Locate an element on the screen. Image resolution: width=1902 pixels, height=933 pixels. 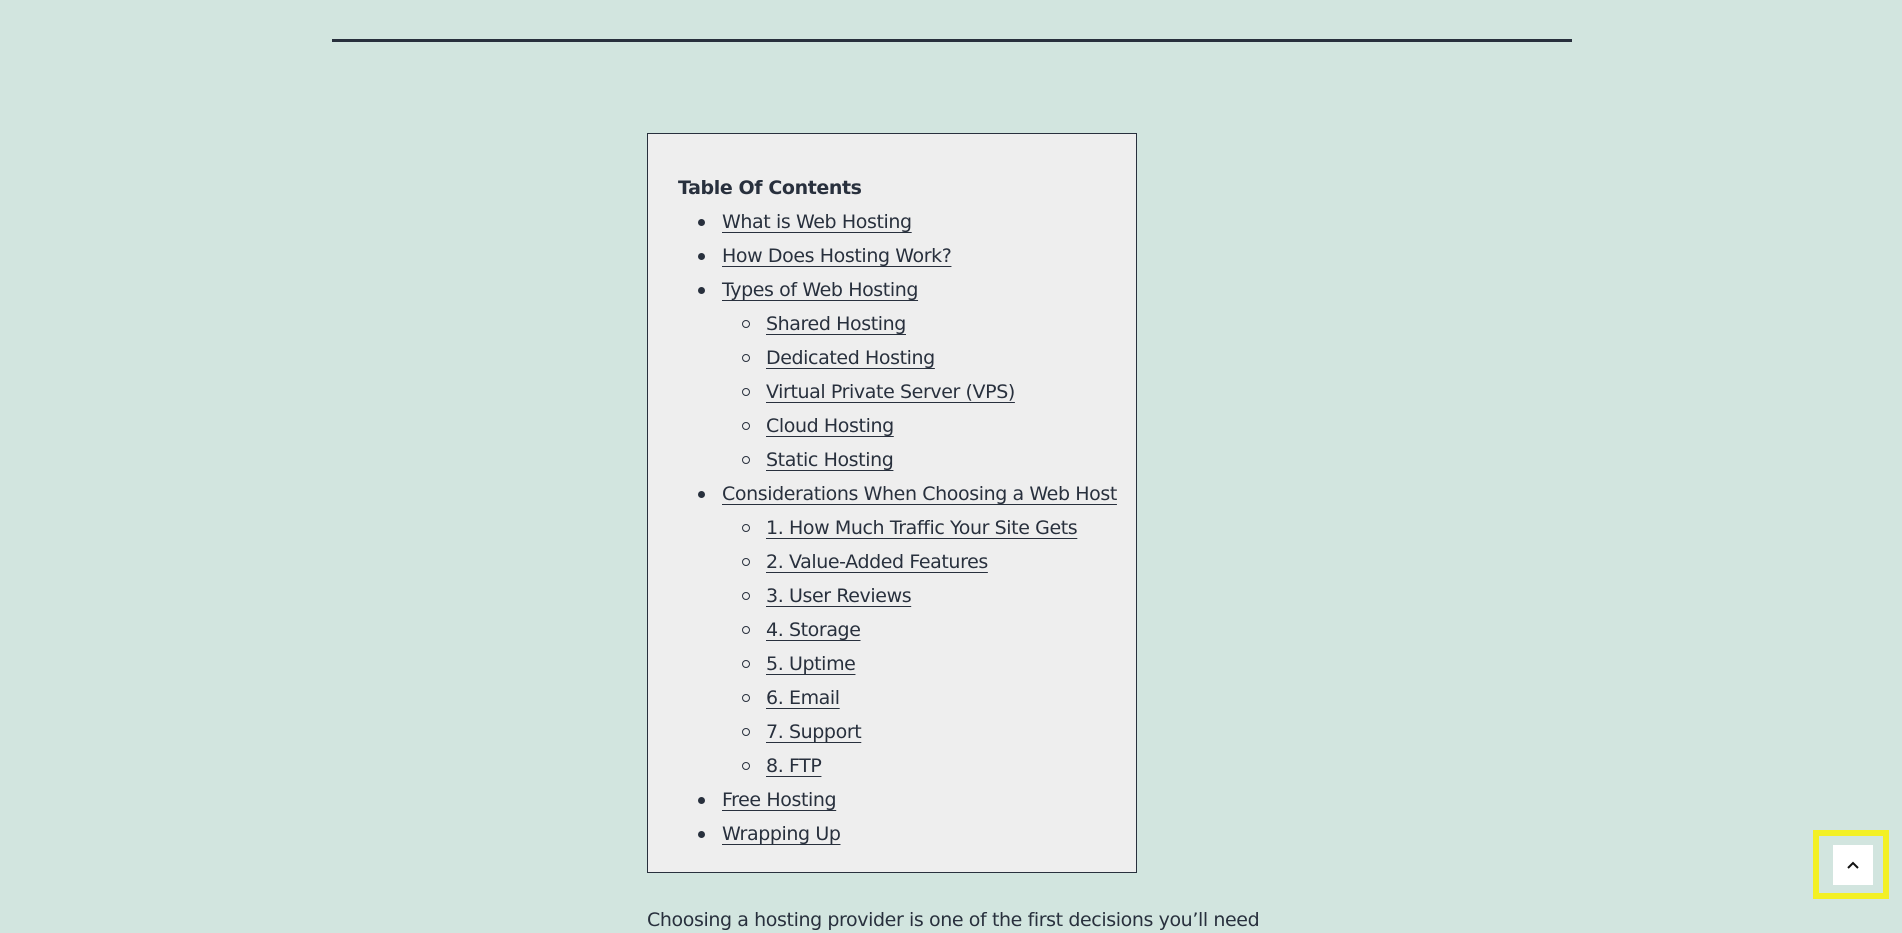
toc-link: Dedicated Hosting is located at coordinates (850, 358).